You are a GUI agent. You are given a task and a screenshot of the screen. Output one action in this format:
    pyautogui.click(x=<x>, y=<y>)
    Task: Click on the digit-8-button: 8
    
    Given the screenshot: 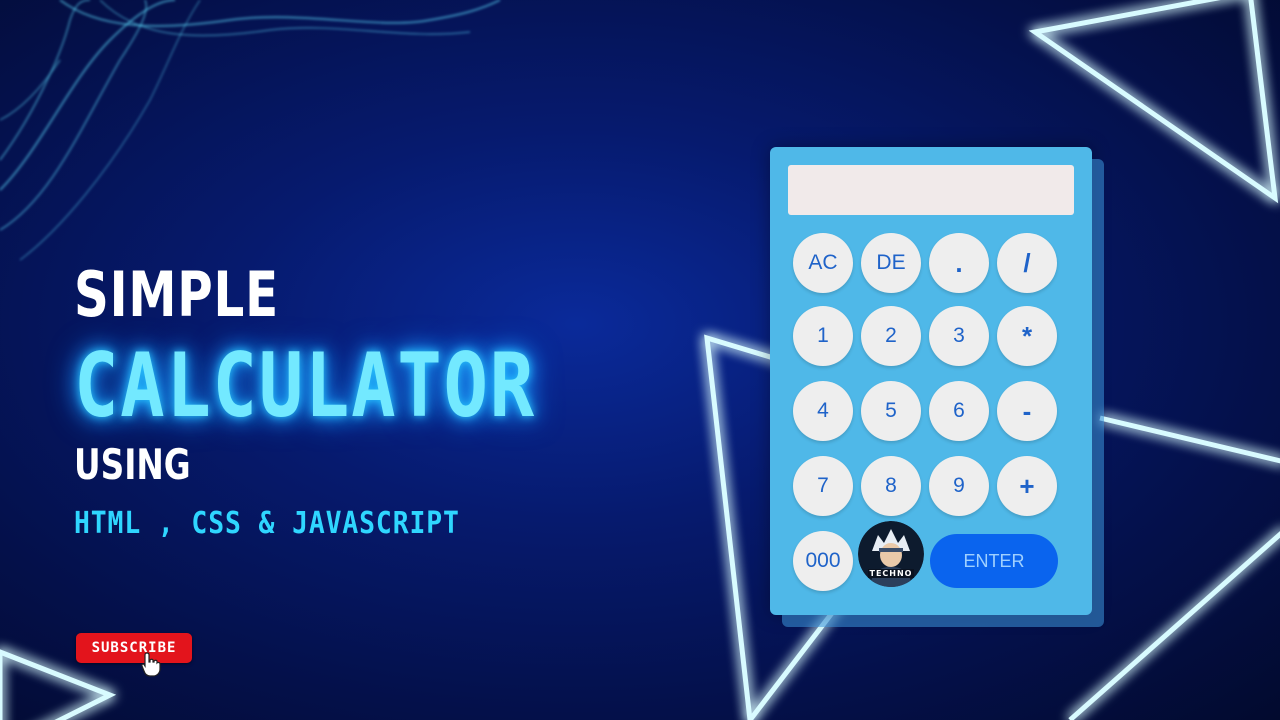 What is the action you would take?
    pyautogui.click(x=891, y=486)
    